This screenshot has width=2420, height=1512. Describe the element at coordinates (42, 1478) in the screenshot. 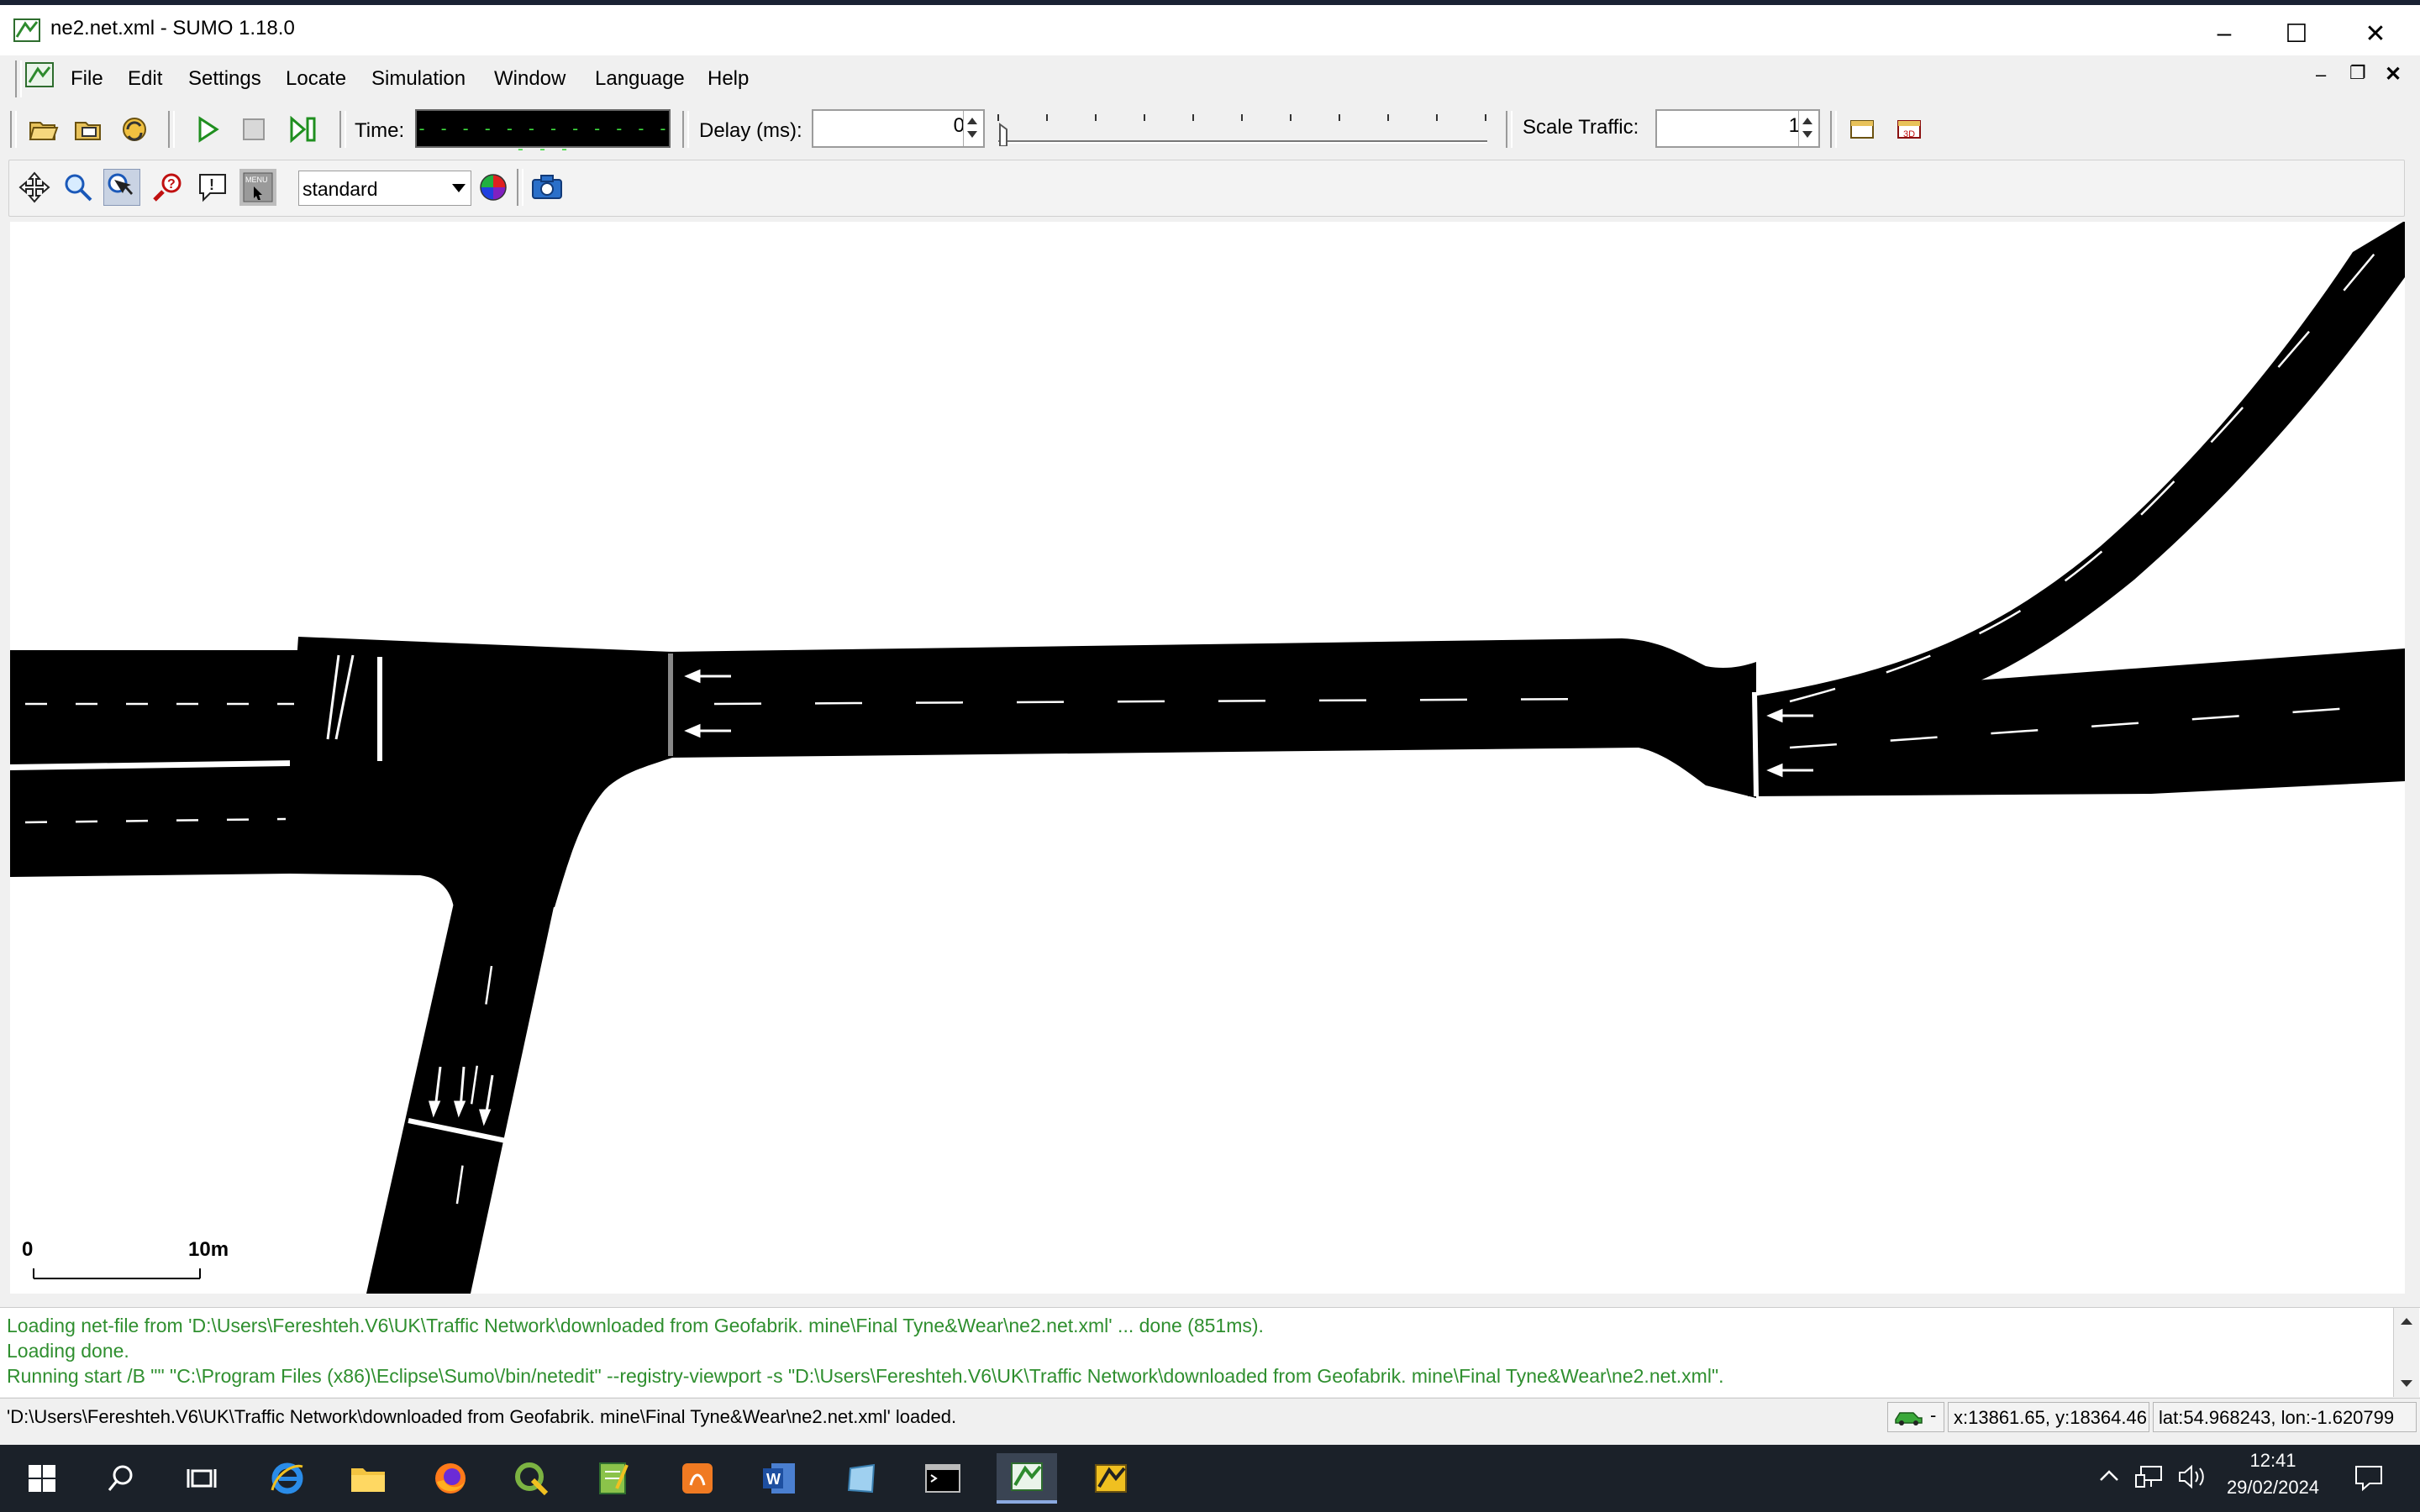

I see `start-button` at that location.